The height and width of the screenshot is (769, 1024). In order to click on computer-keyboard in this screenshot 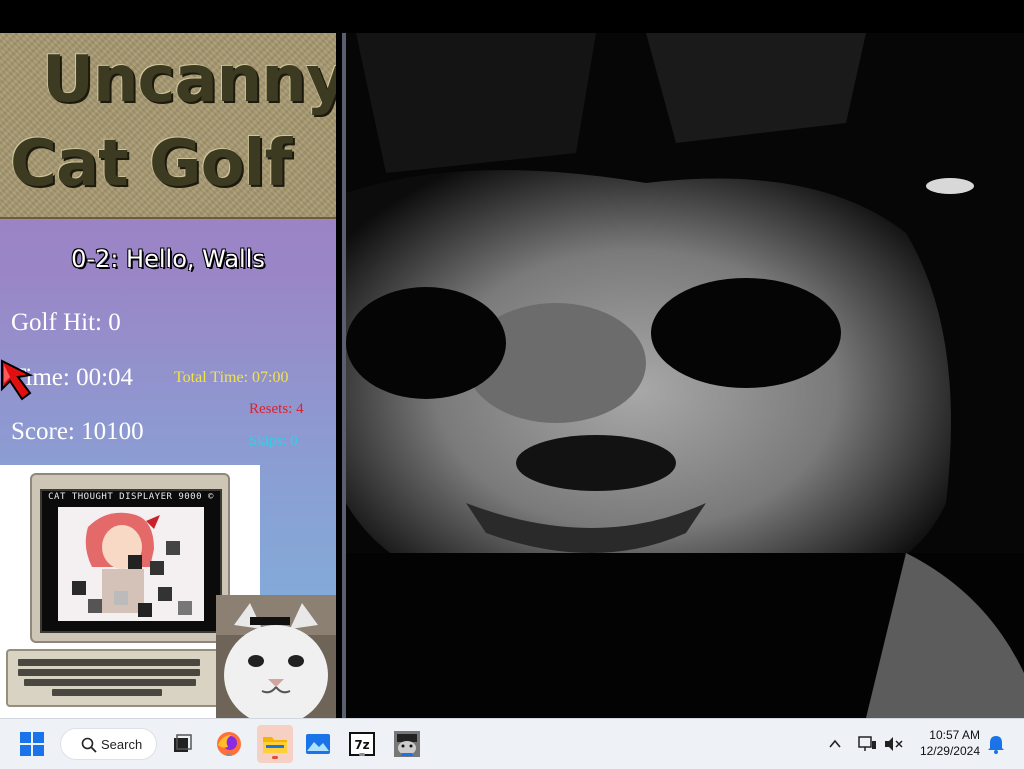, I will do `click(114, 678)`.